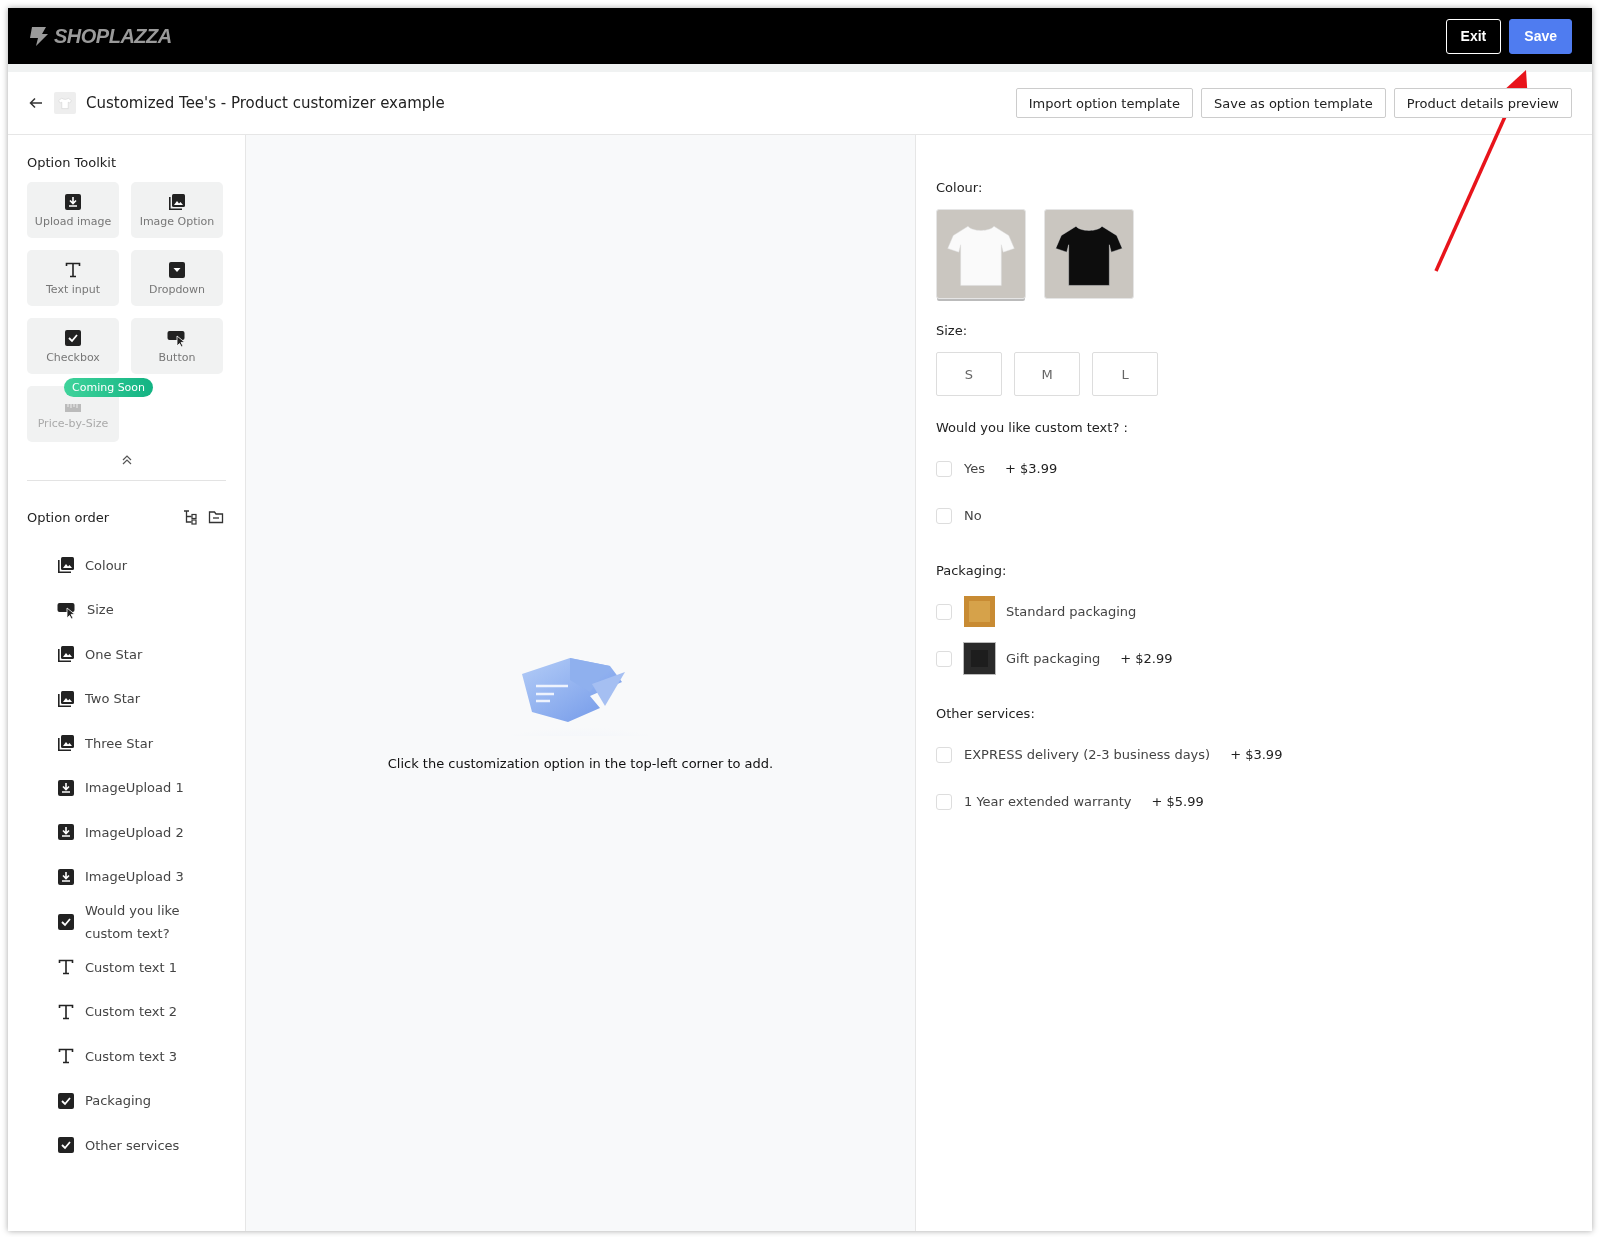 The image size is (1600, 1237). I want to click on tile-label: Button, so click(177, 357).